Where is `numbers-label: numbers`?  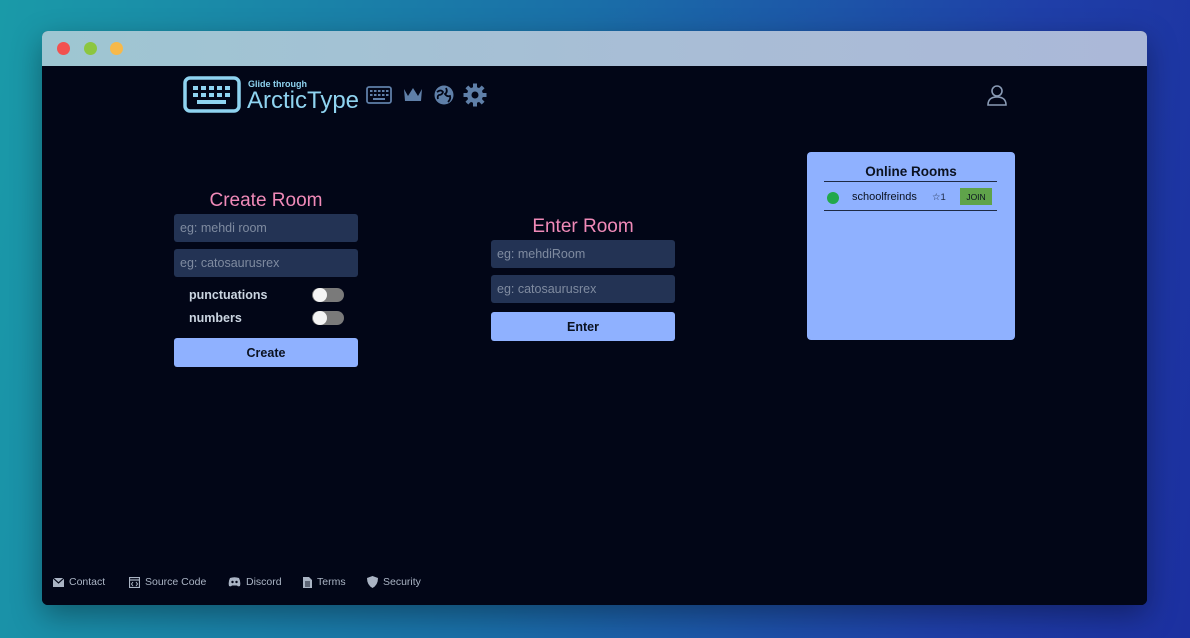 numbers-label: numbers is located at coordinates (215, 318).